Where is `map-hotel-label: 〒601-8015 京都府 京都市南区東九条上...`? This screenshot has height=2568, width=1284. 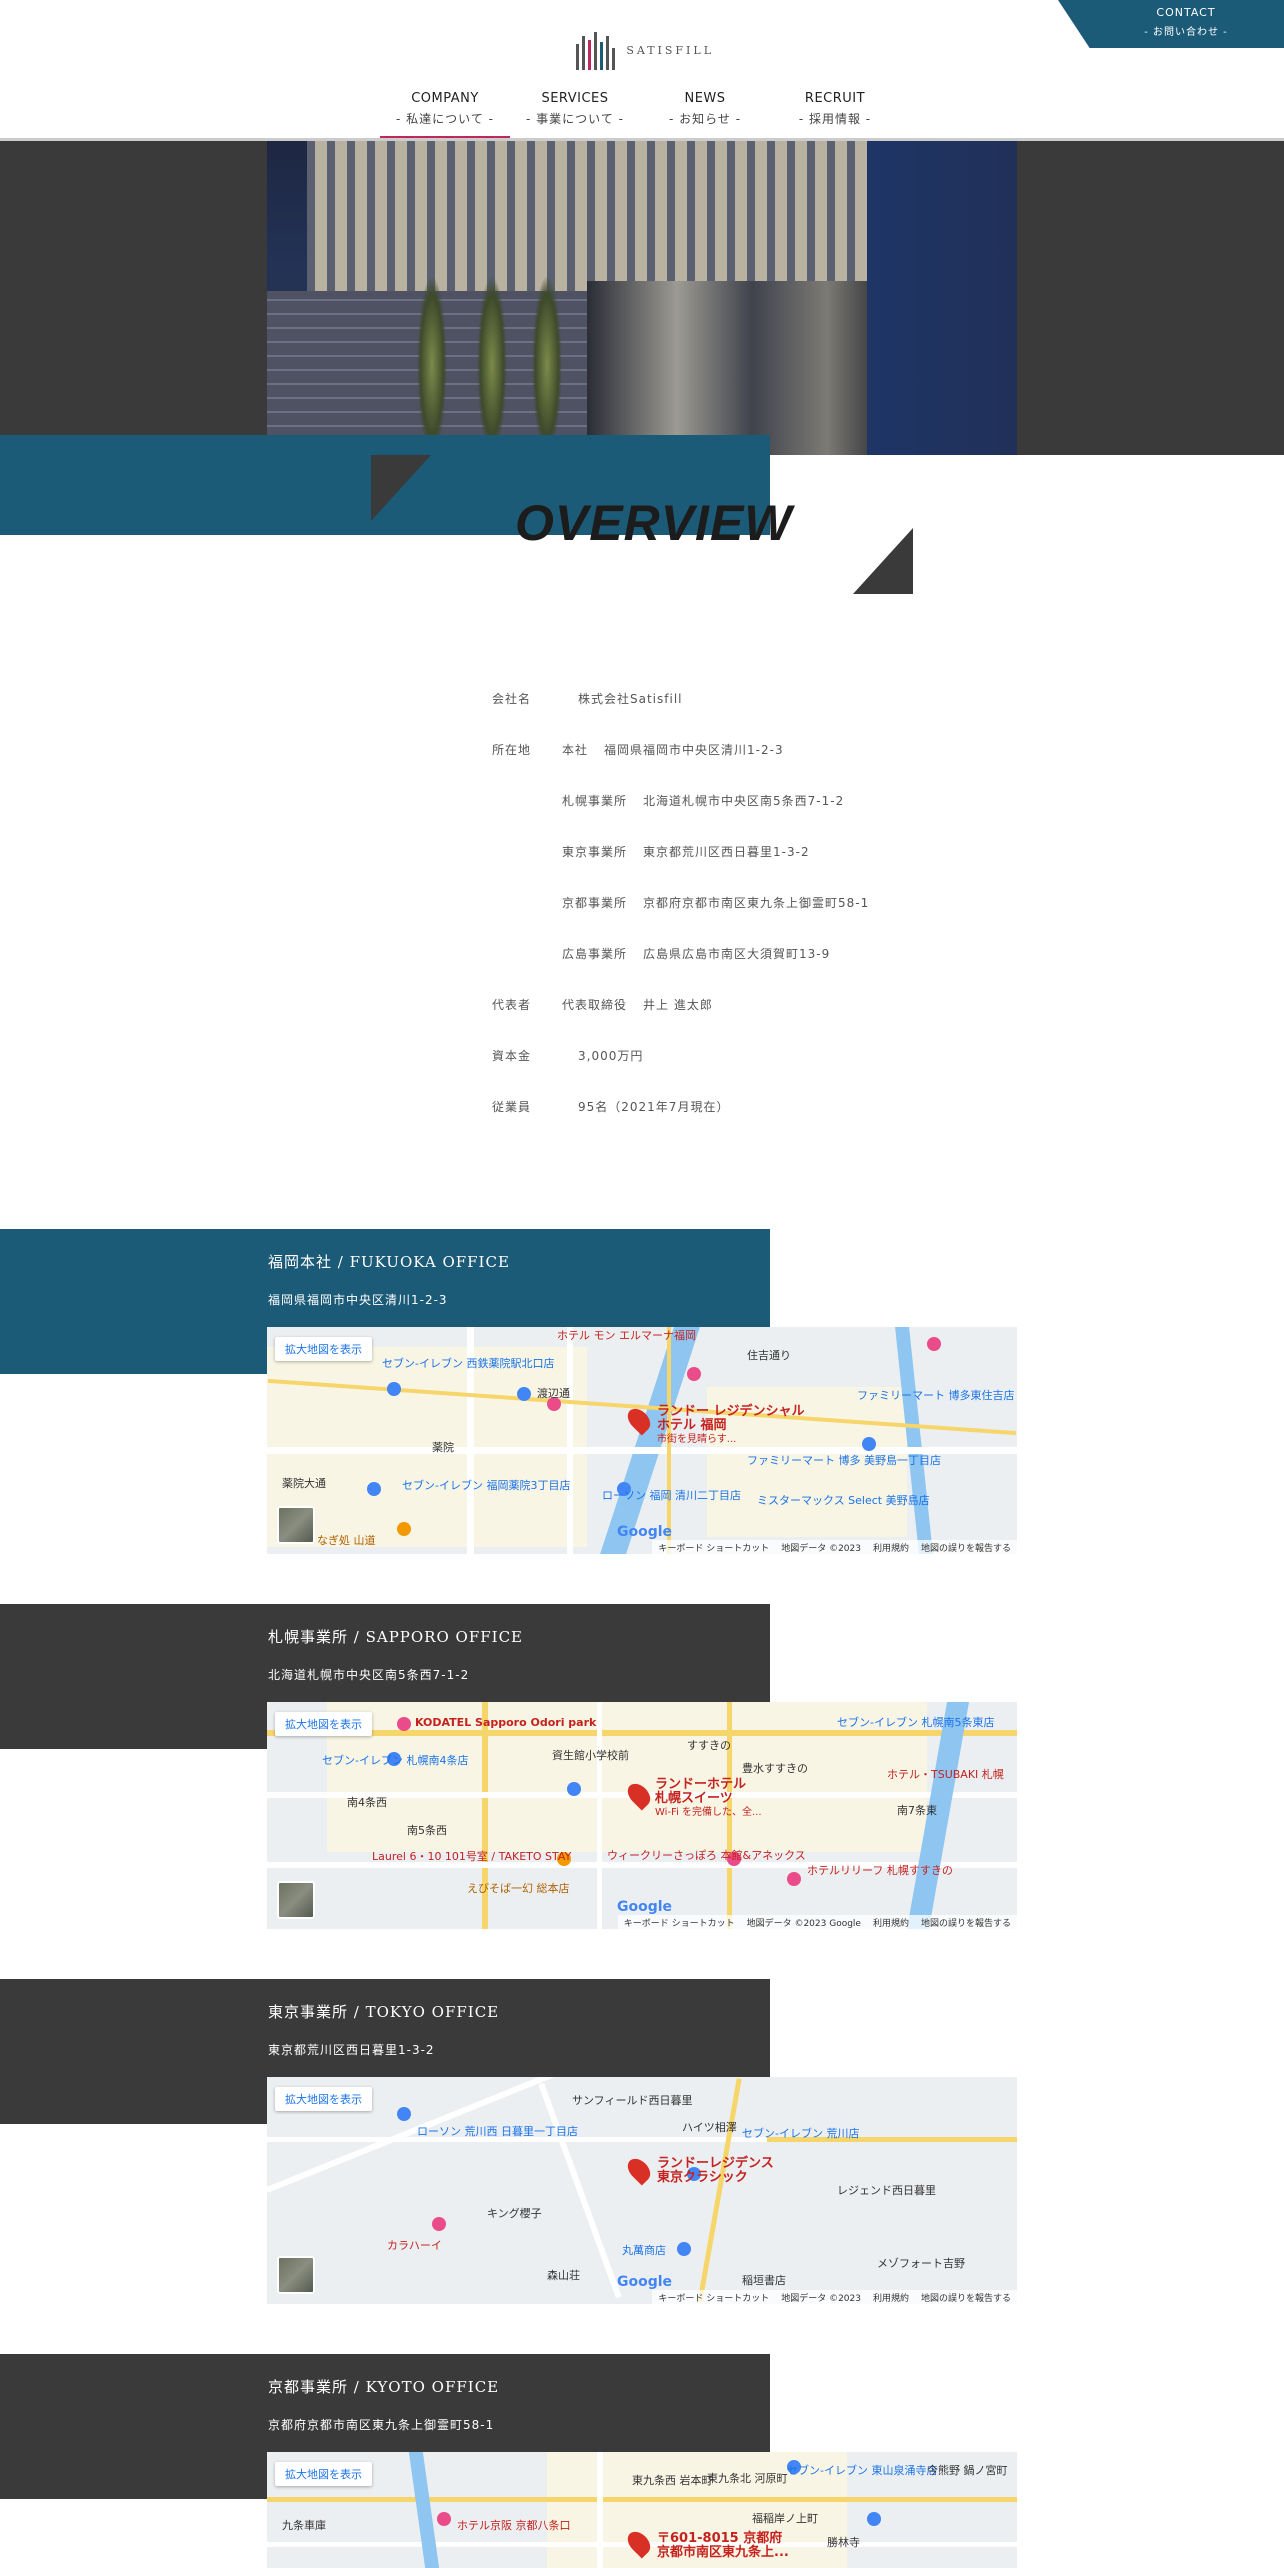
map-hotel-label: 〒601-8015 京都府 京都市南区東九条上... is located at coordinates (723, 2545).